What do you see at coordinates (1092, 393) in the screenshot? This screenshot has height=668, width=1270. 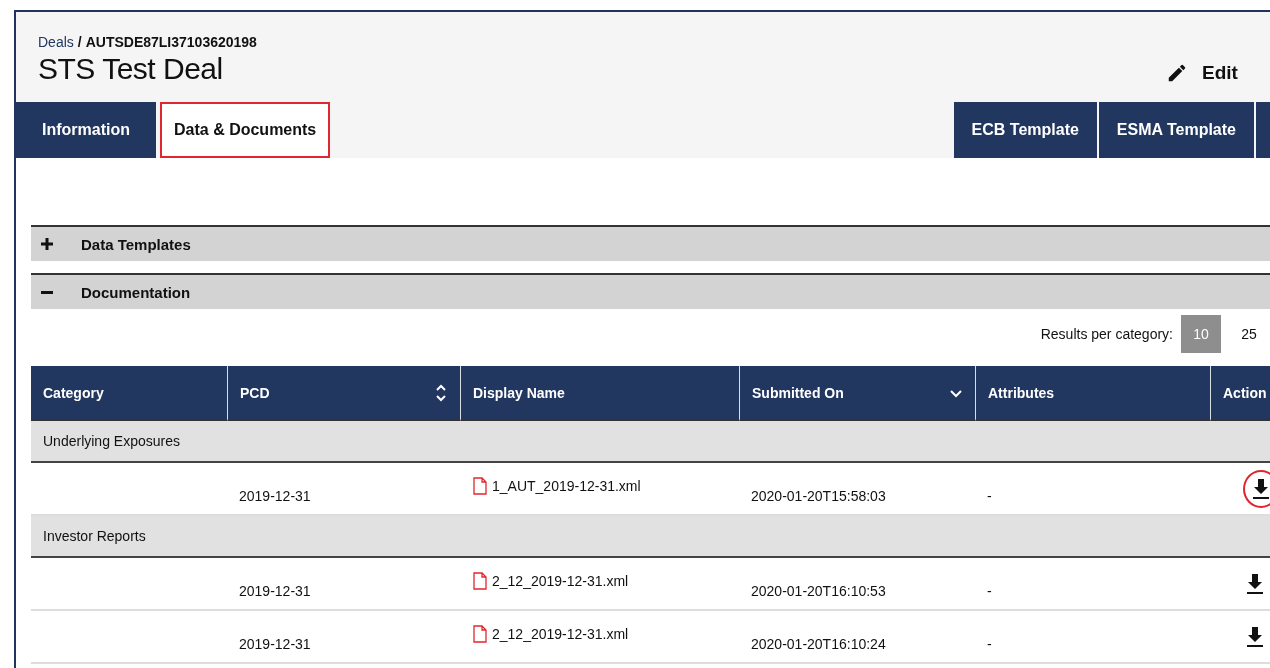 I see `column-header: Attributes` at bounding box center [1092, 393].